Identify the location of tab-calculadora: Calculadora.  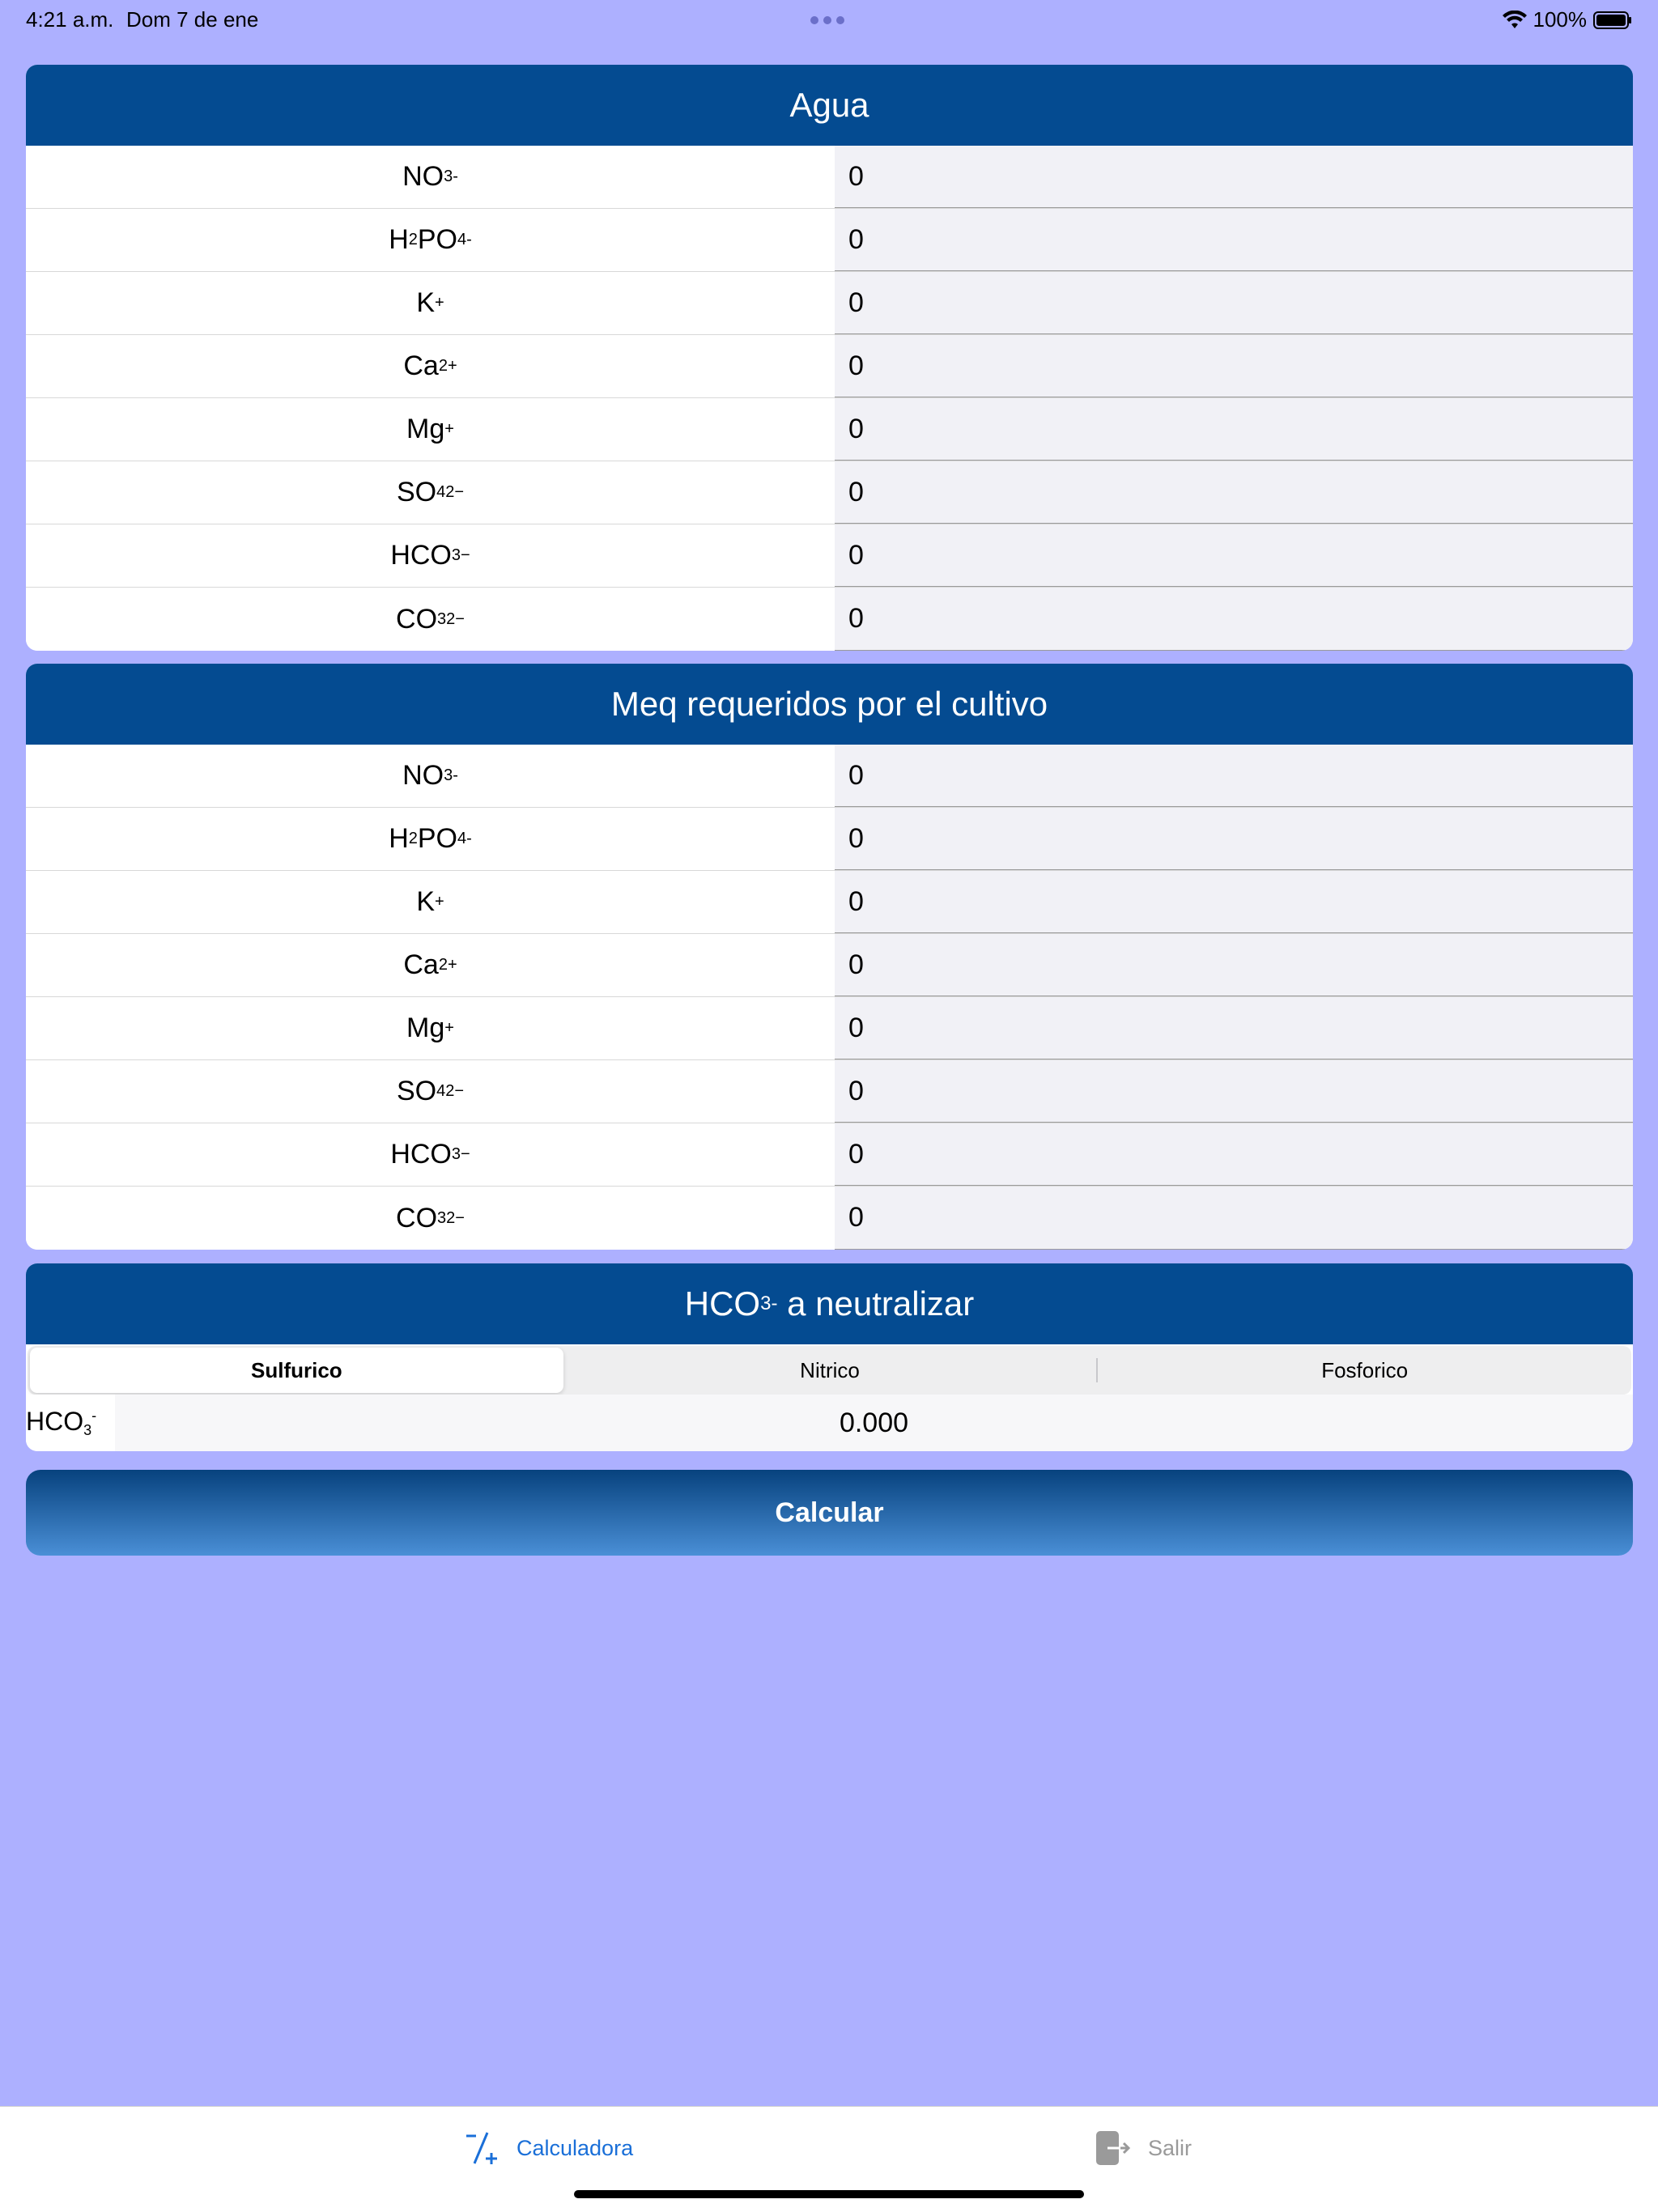
(548, 2148).